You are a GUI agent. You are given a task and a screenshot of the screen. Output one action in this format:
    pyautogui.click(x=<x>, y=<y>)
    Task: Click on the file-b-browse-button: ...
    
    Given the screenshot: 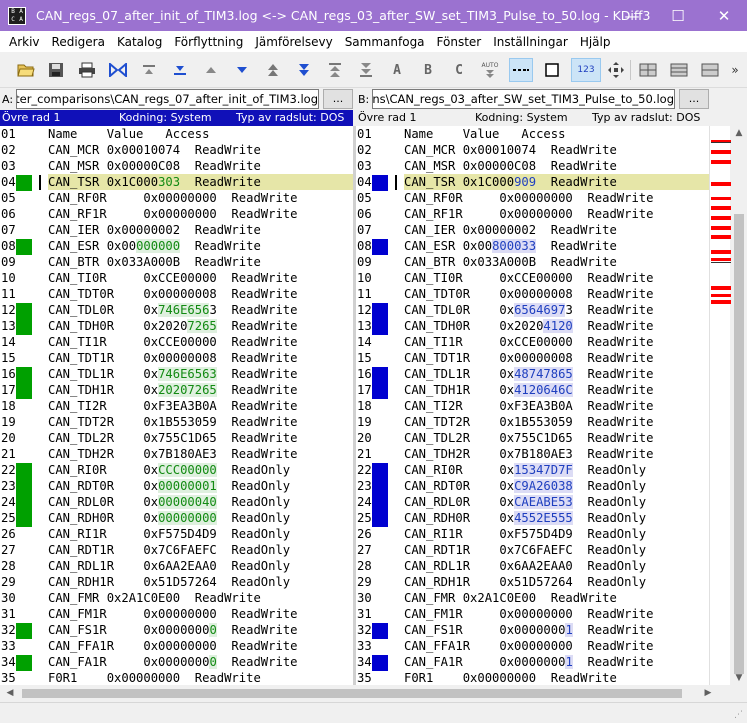 What is the action you would take?
    pyautogui.click(x=694, y=99)
    